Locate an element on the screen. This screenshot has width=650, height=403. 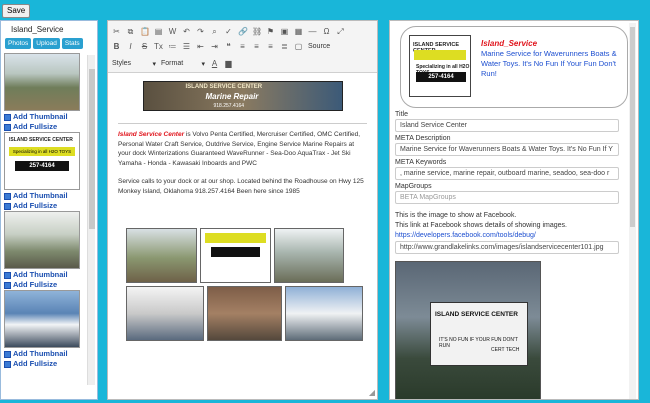
table-icon: ▦ is located at coordinates (298, 31).